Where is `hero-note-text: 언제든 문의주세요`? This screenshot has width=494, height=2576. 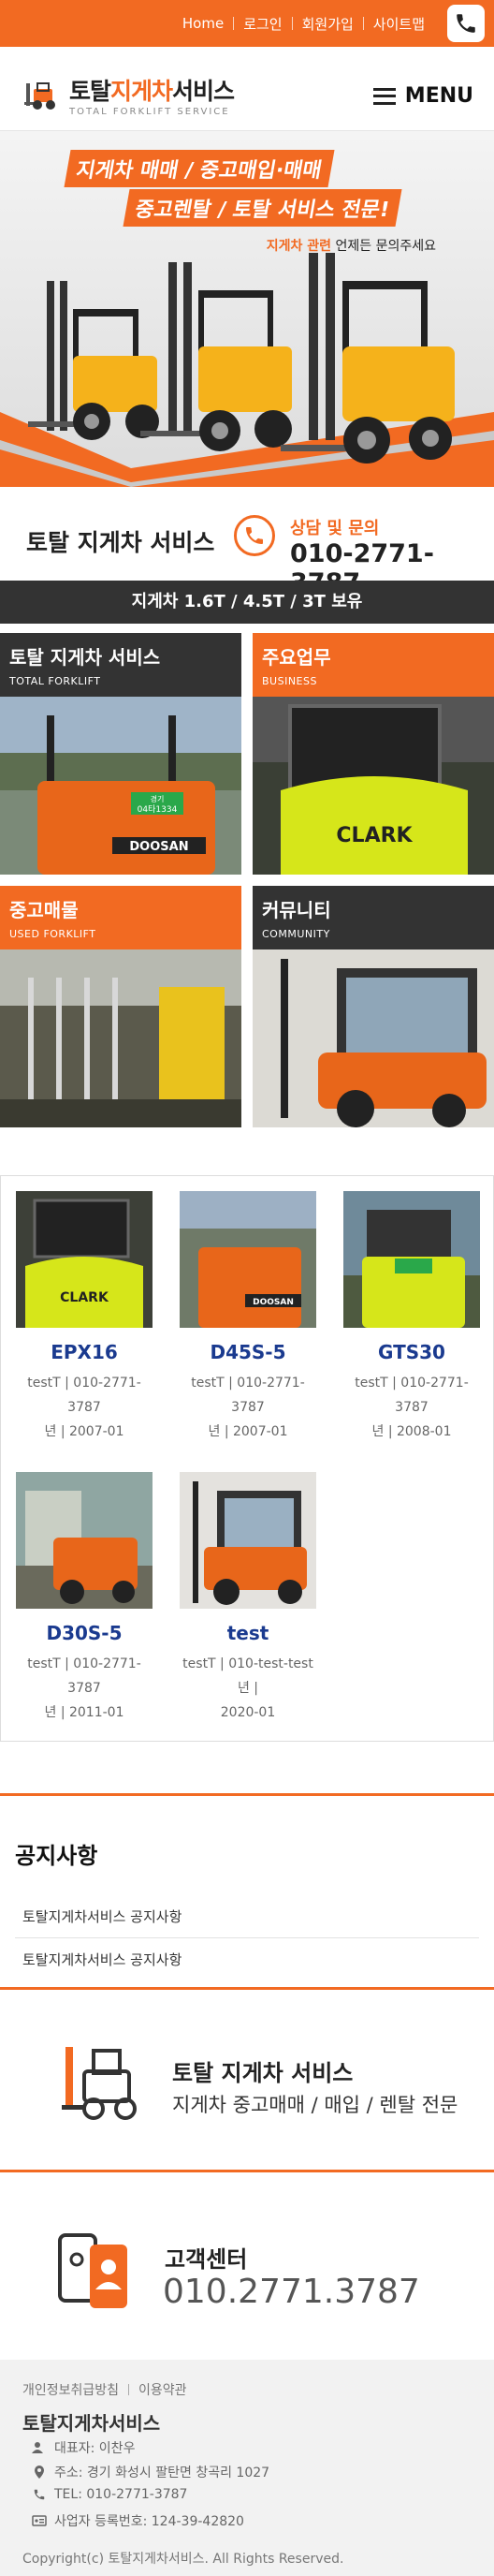
hero-note-text: 언제든 문의주세요 is located at coordinates (383, 246).